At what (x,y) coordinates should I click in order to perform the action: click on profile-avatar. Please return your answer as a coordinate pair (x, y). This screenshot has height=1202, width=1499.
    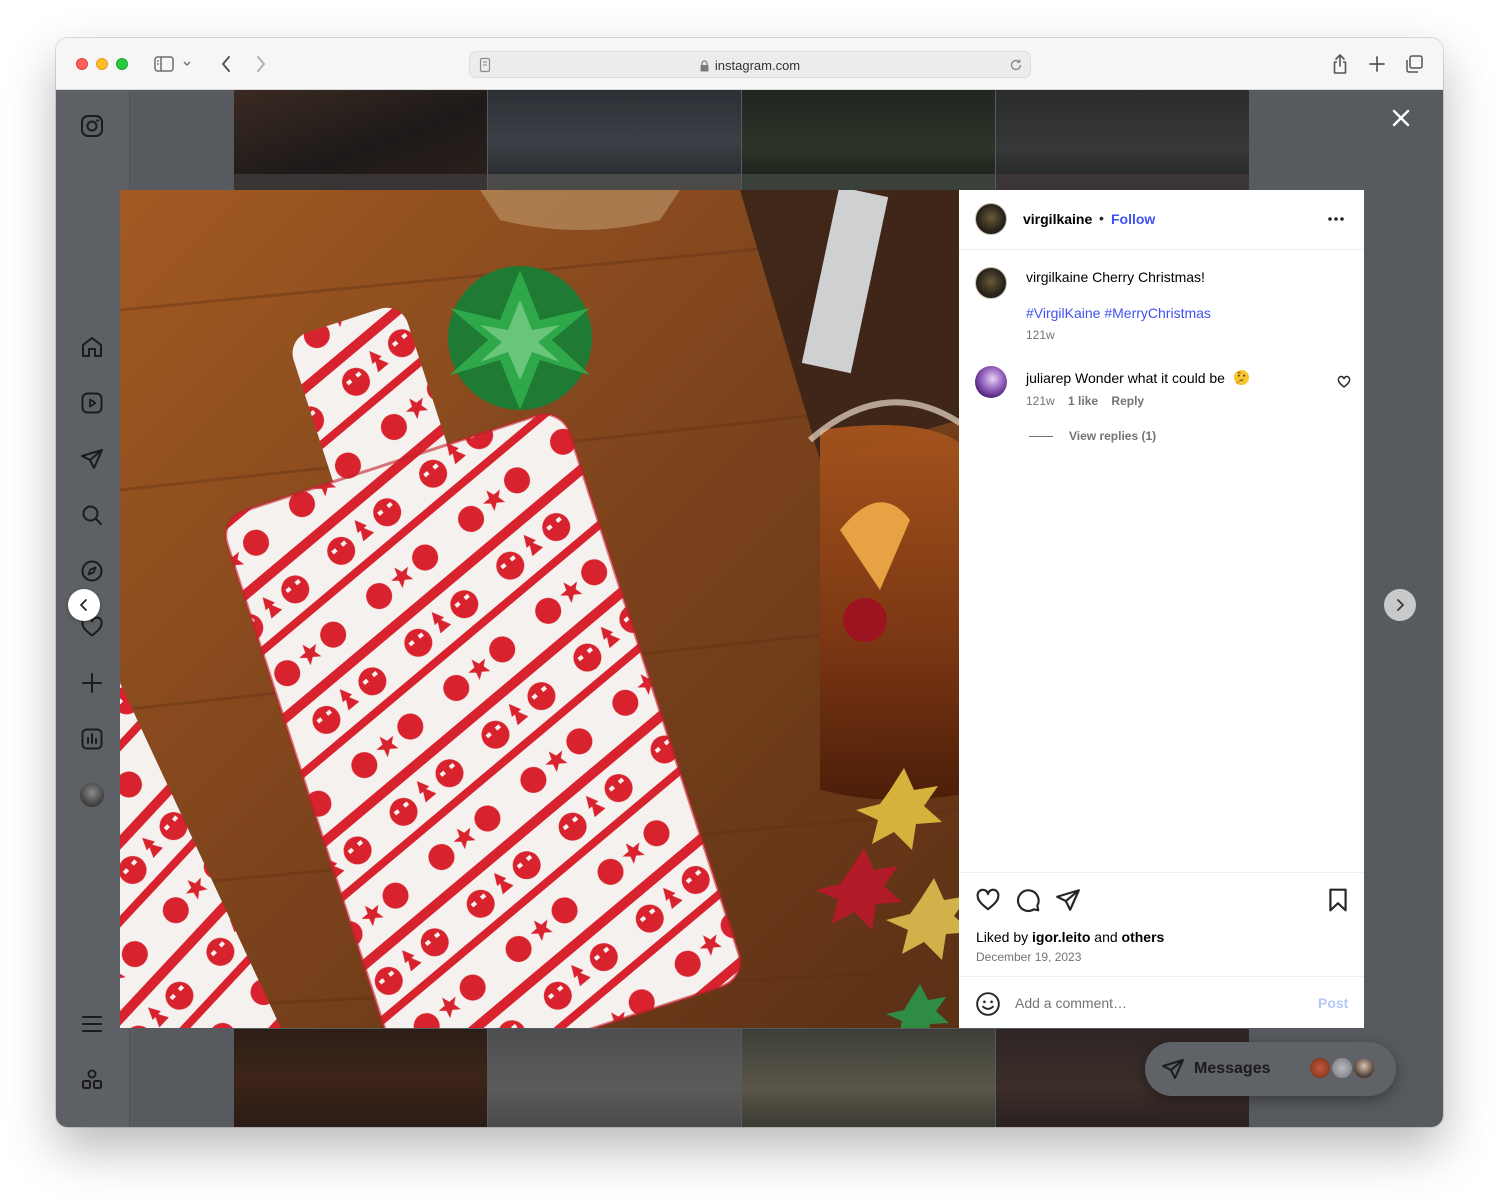
    Looking at the image, I should click on (92, 795).